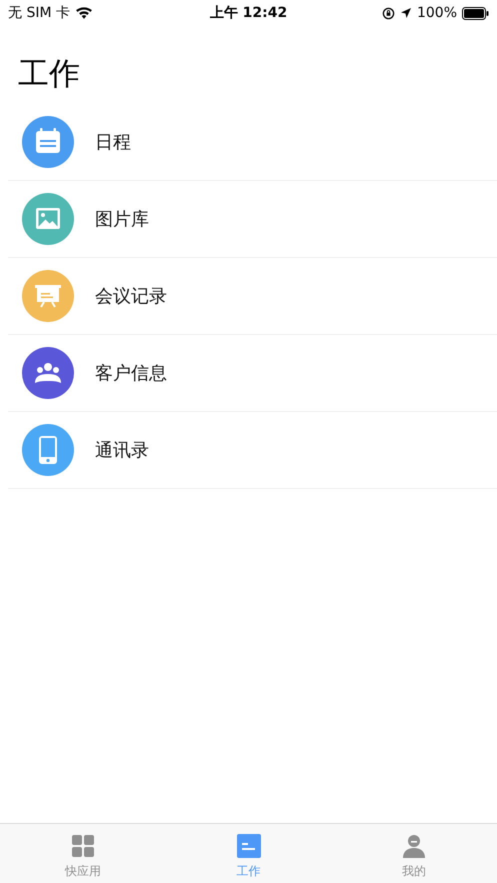 This screenshot has height=883, width=497. What do you see at coordinates (252, 296) in the screenshot?
I see `list-item: 会议记录` at bounding box center [252, 296].